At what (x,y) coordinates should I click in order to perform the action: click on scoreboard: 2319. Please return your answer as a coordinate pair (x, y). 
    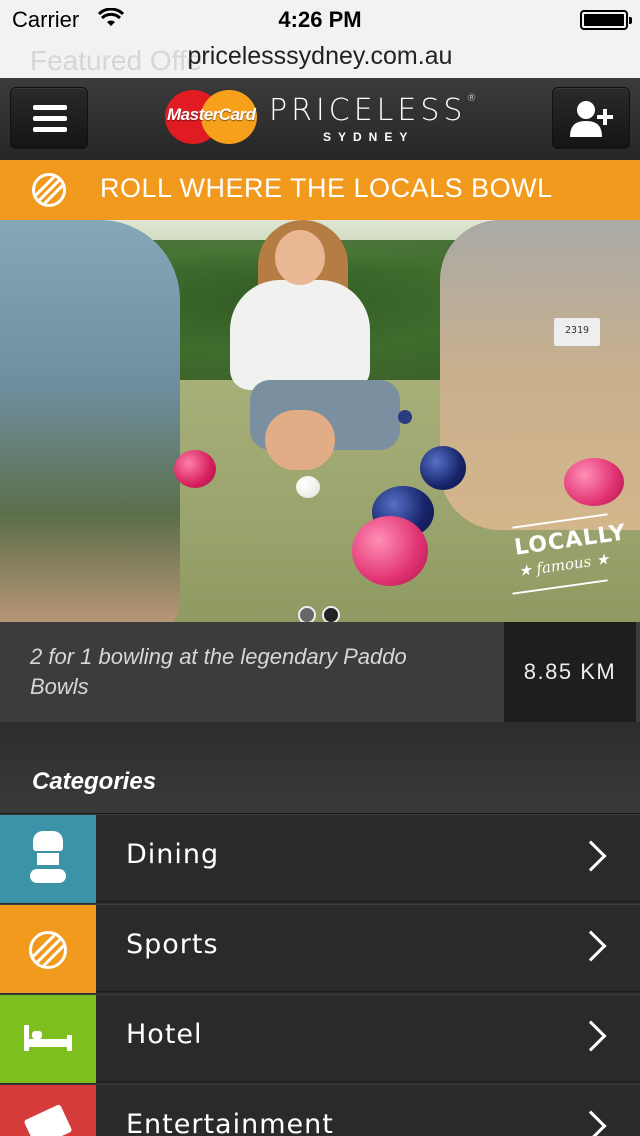
    Looking at the image, I should click on (577, 332).